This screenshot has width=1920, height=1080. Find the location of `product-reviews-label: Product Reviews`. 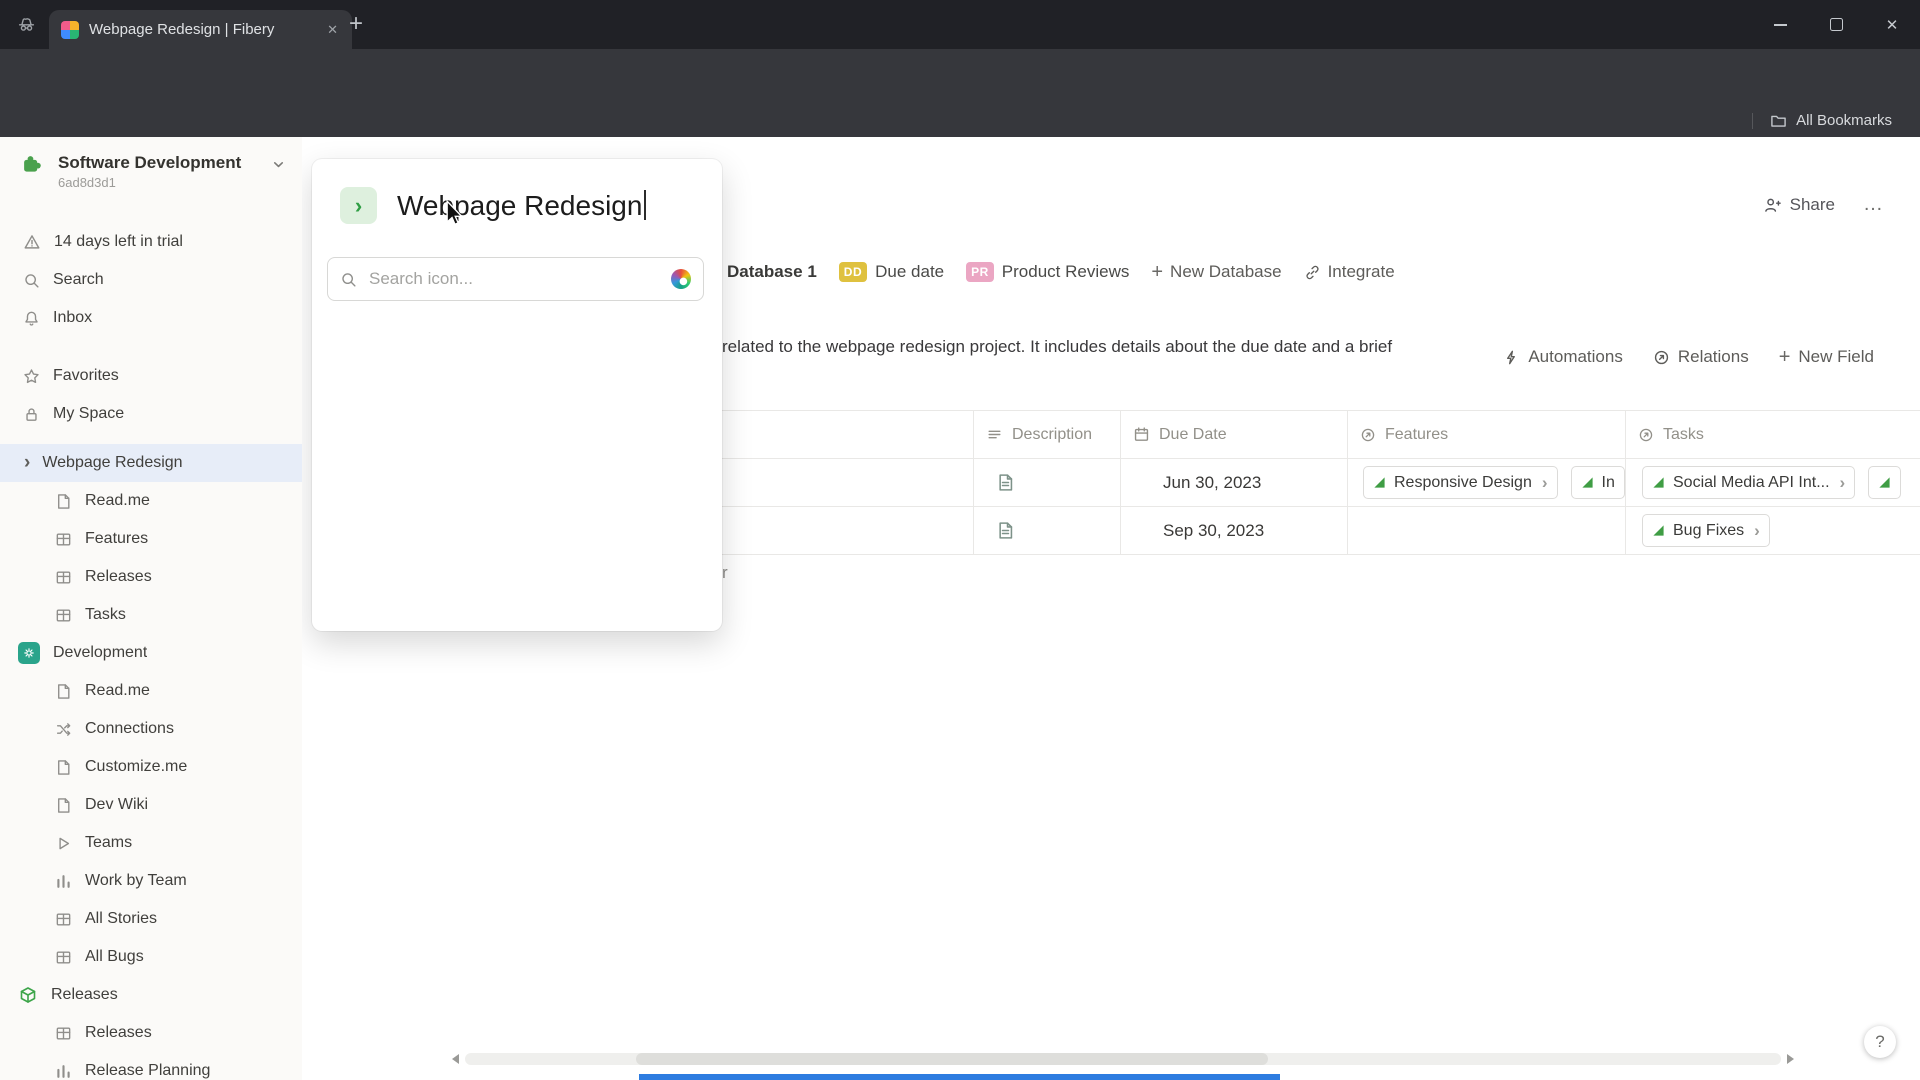

product-reviews-label: Product Reviews is located at coordinates (1065, 271).